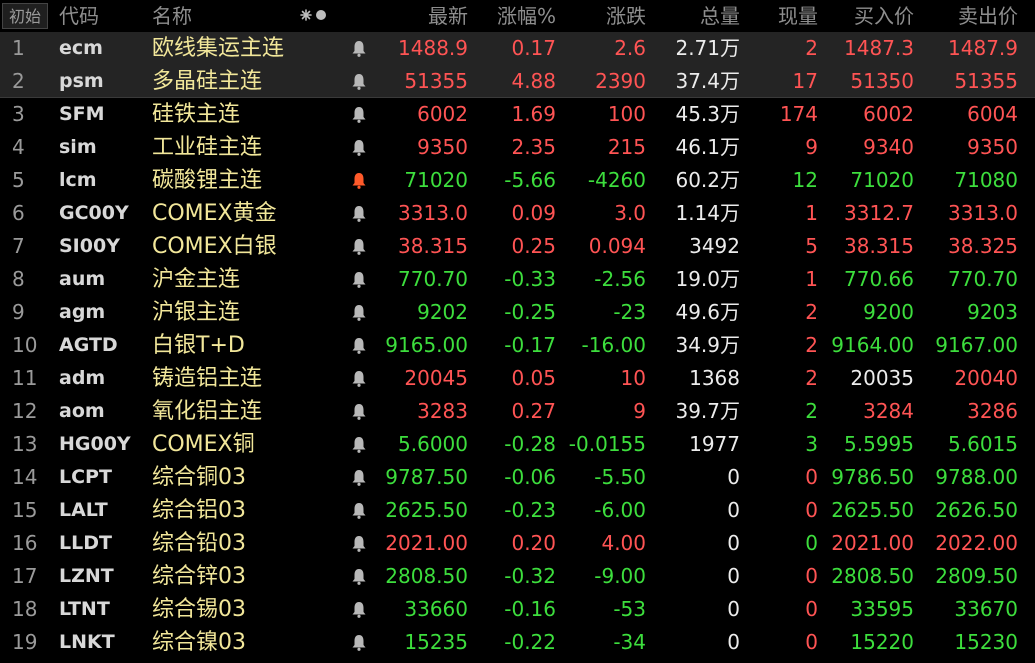 This screenshot has width=1035, height=663. Describe the element at coordinates (714, 444) in the screenshot. I see `cell-volume: 1977` at that location.